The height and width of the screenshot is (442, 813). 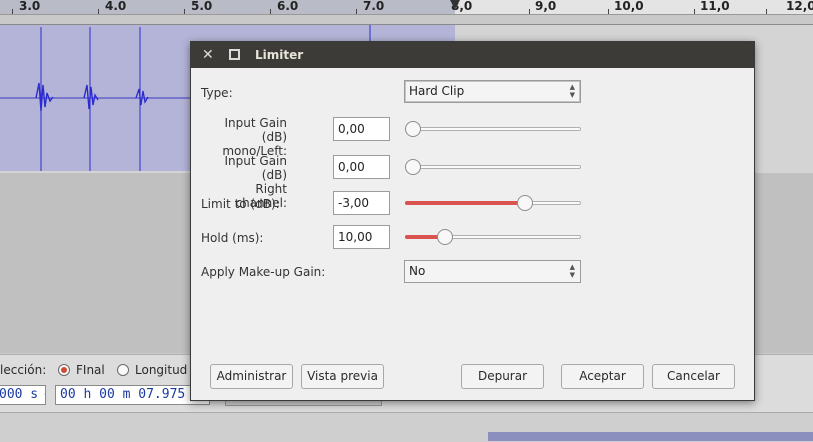 What do you see at coordinates (255, 130) in the screenshot?
I see `input-gain-left-label-line1: Input Gain (dB)` at bounding box center [255, 130].